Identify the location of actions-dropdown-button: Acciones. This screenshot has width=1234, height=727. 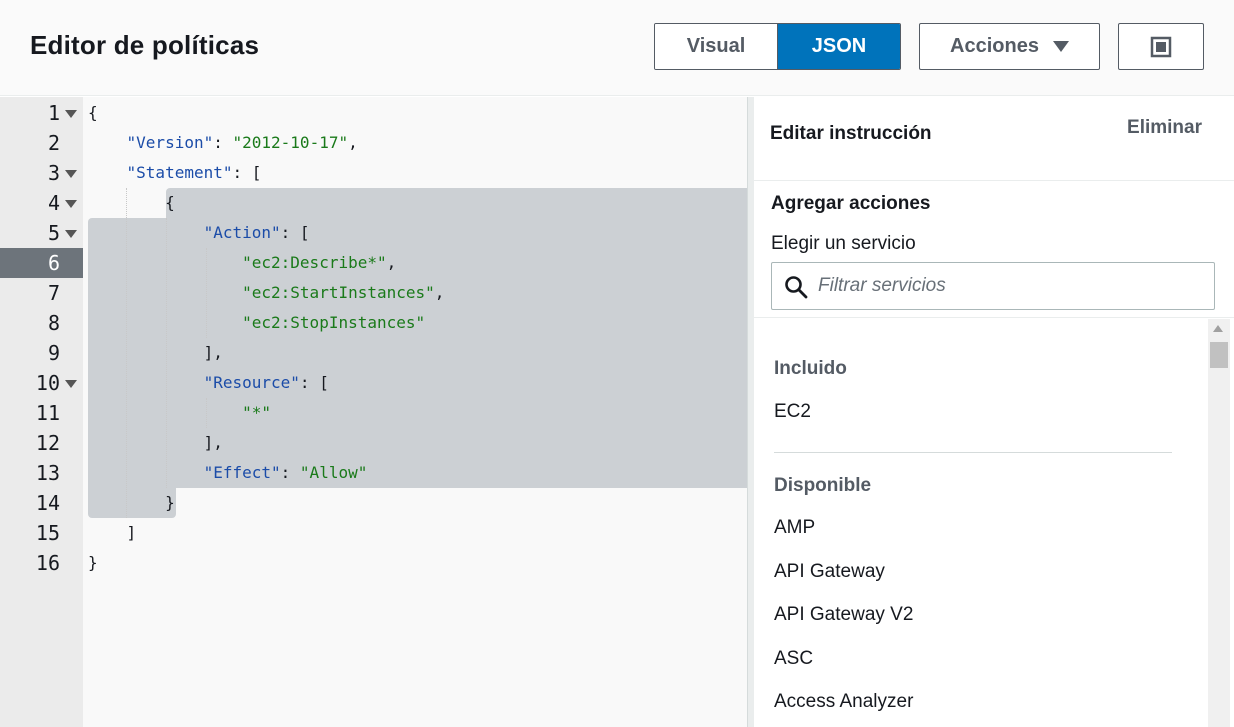
(1009, 46).